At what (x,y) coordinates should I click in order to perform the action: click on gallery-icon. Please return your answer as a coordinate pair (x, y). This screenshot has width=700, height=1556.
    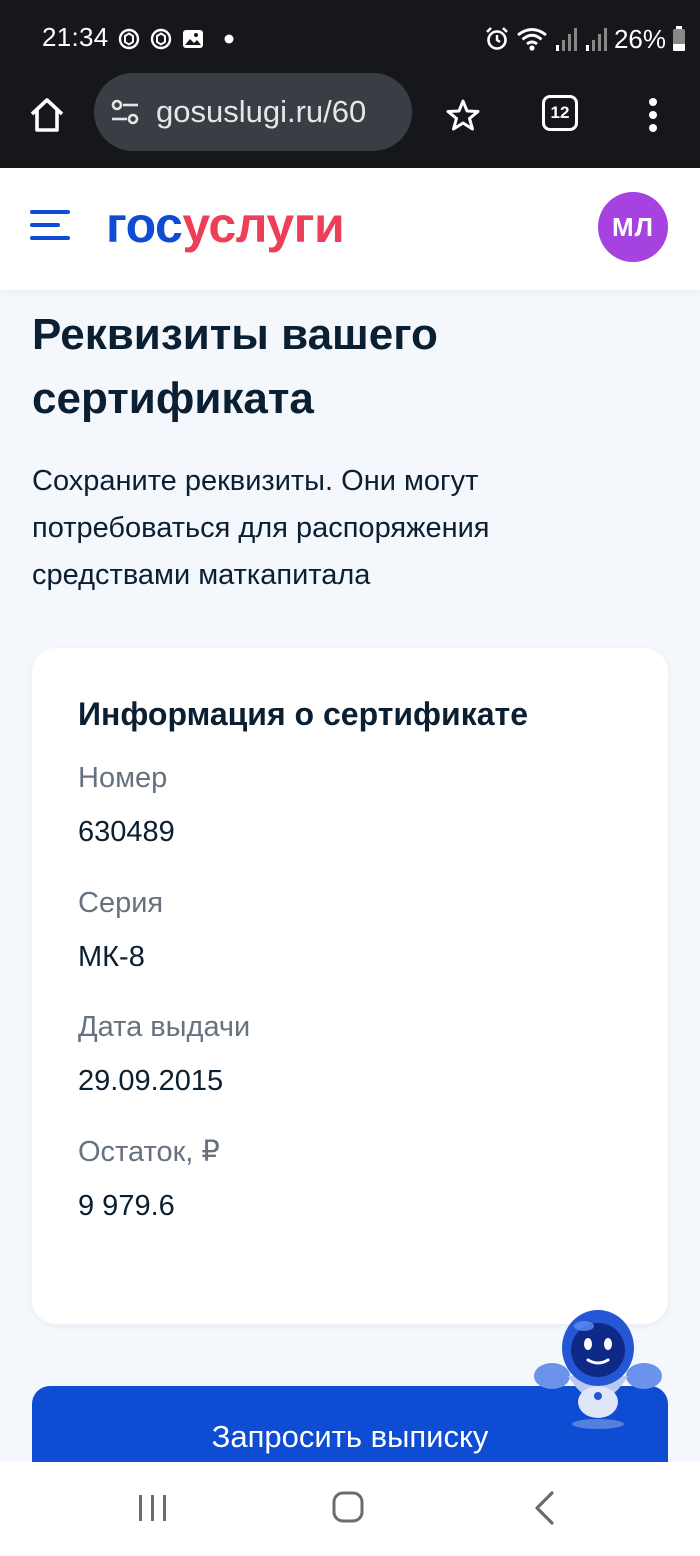
    Looking at the image, I should click on (193, 39).